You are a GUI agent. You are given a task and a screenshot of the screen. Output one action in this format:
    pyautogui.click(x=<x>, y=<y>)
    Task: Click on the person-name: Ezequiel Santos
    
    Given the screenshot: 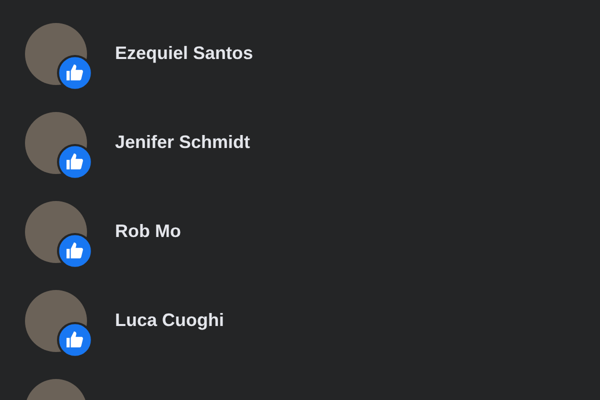 What is the action you would take?
    pyautogui.click(x=184, y=53)
    